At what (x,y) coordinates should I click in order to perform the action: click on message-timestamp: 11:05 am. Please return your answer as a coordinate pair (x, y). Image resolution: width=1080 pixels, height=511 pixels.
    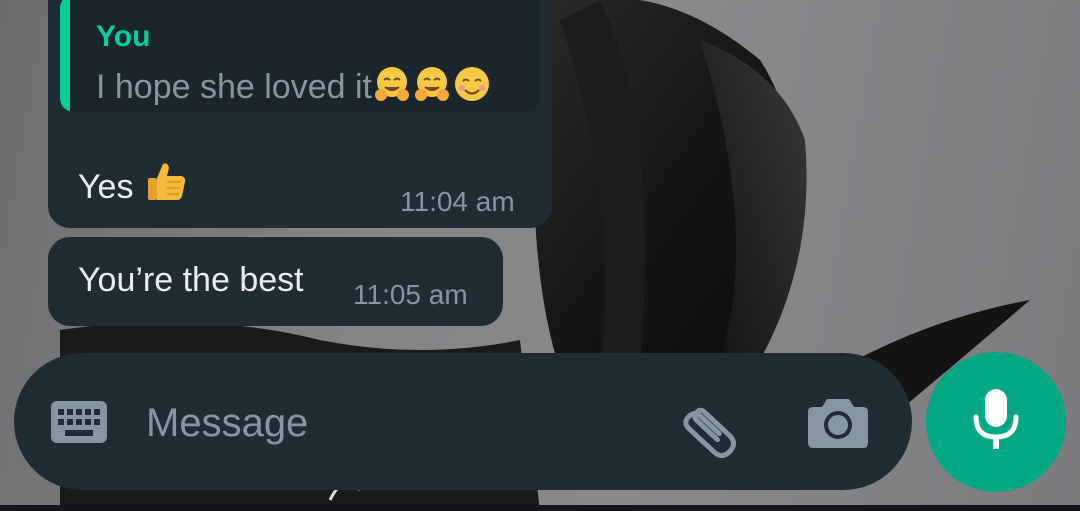
    Looking at the image, I should click on (410, 294).